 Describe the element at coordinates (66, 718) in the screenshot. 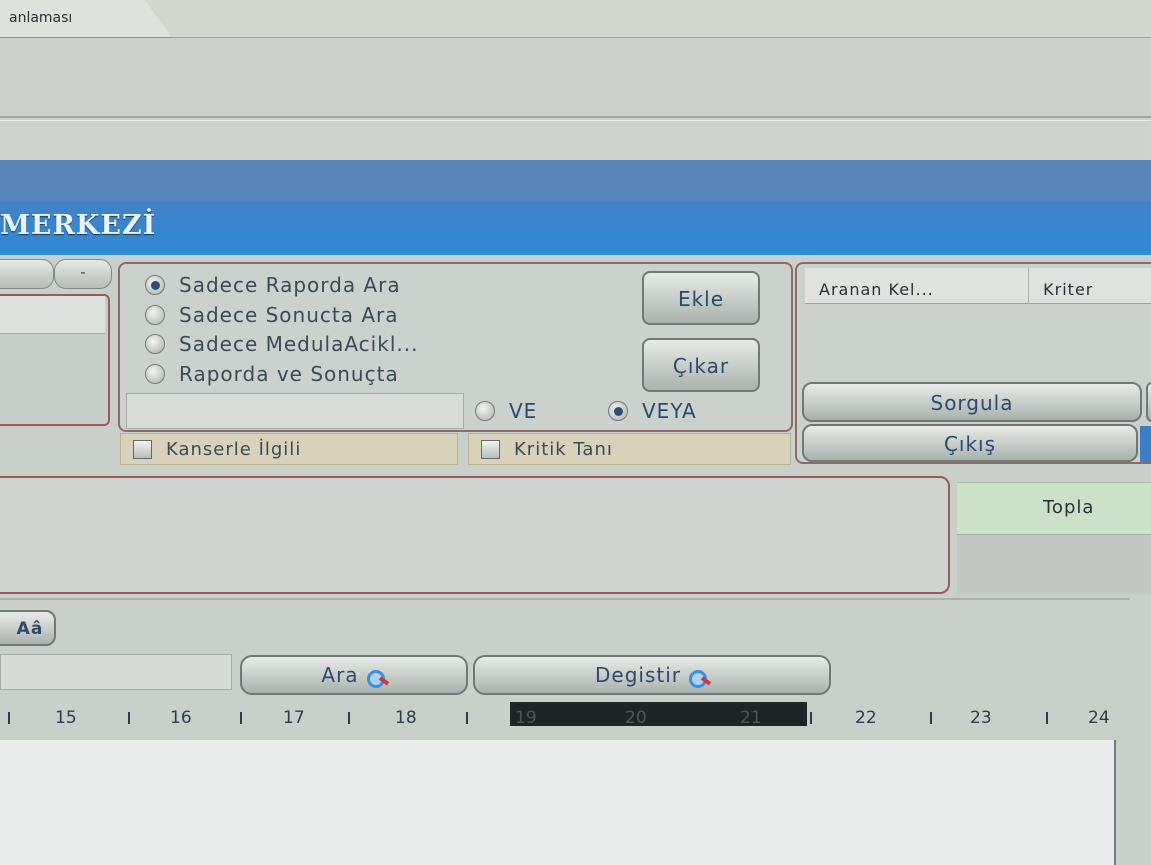

I see `ruler-number: 15` at that location.